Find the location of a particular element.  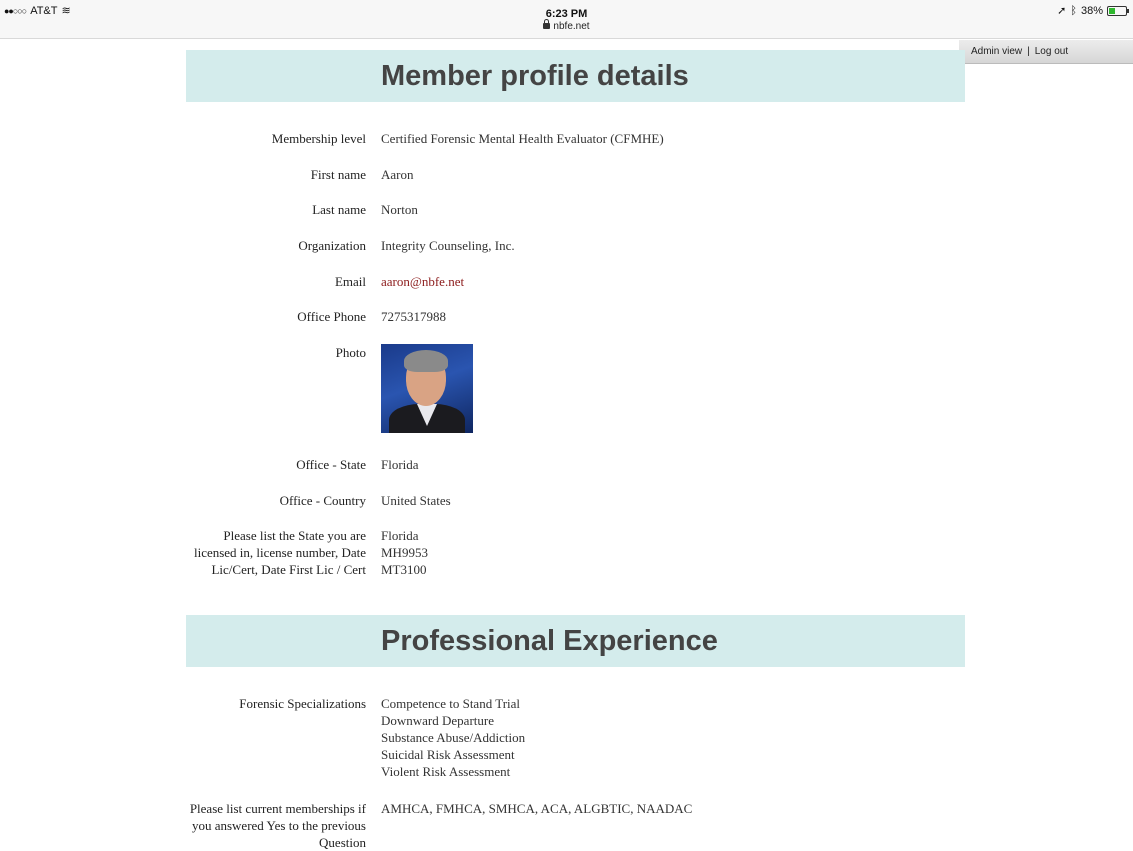

specialization-item: Violent Risk Assessment is located at coordinates (446, 771).